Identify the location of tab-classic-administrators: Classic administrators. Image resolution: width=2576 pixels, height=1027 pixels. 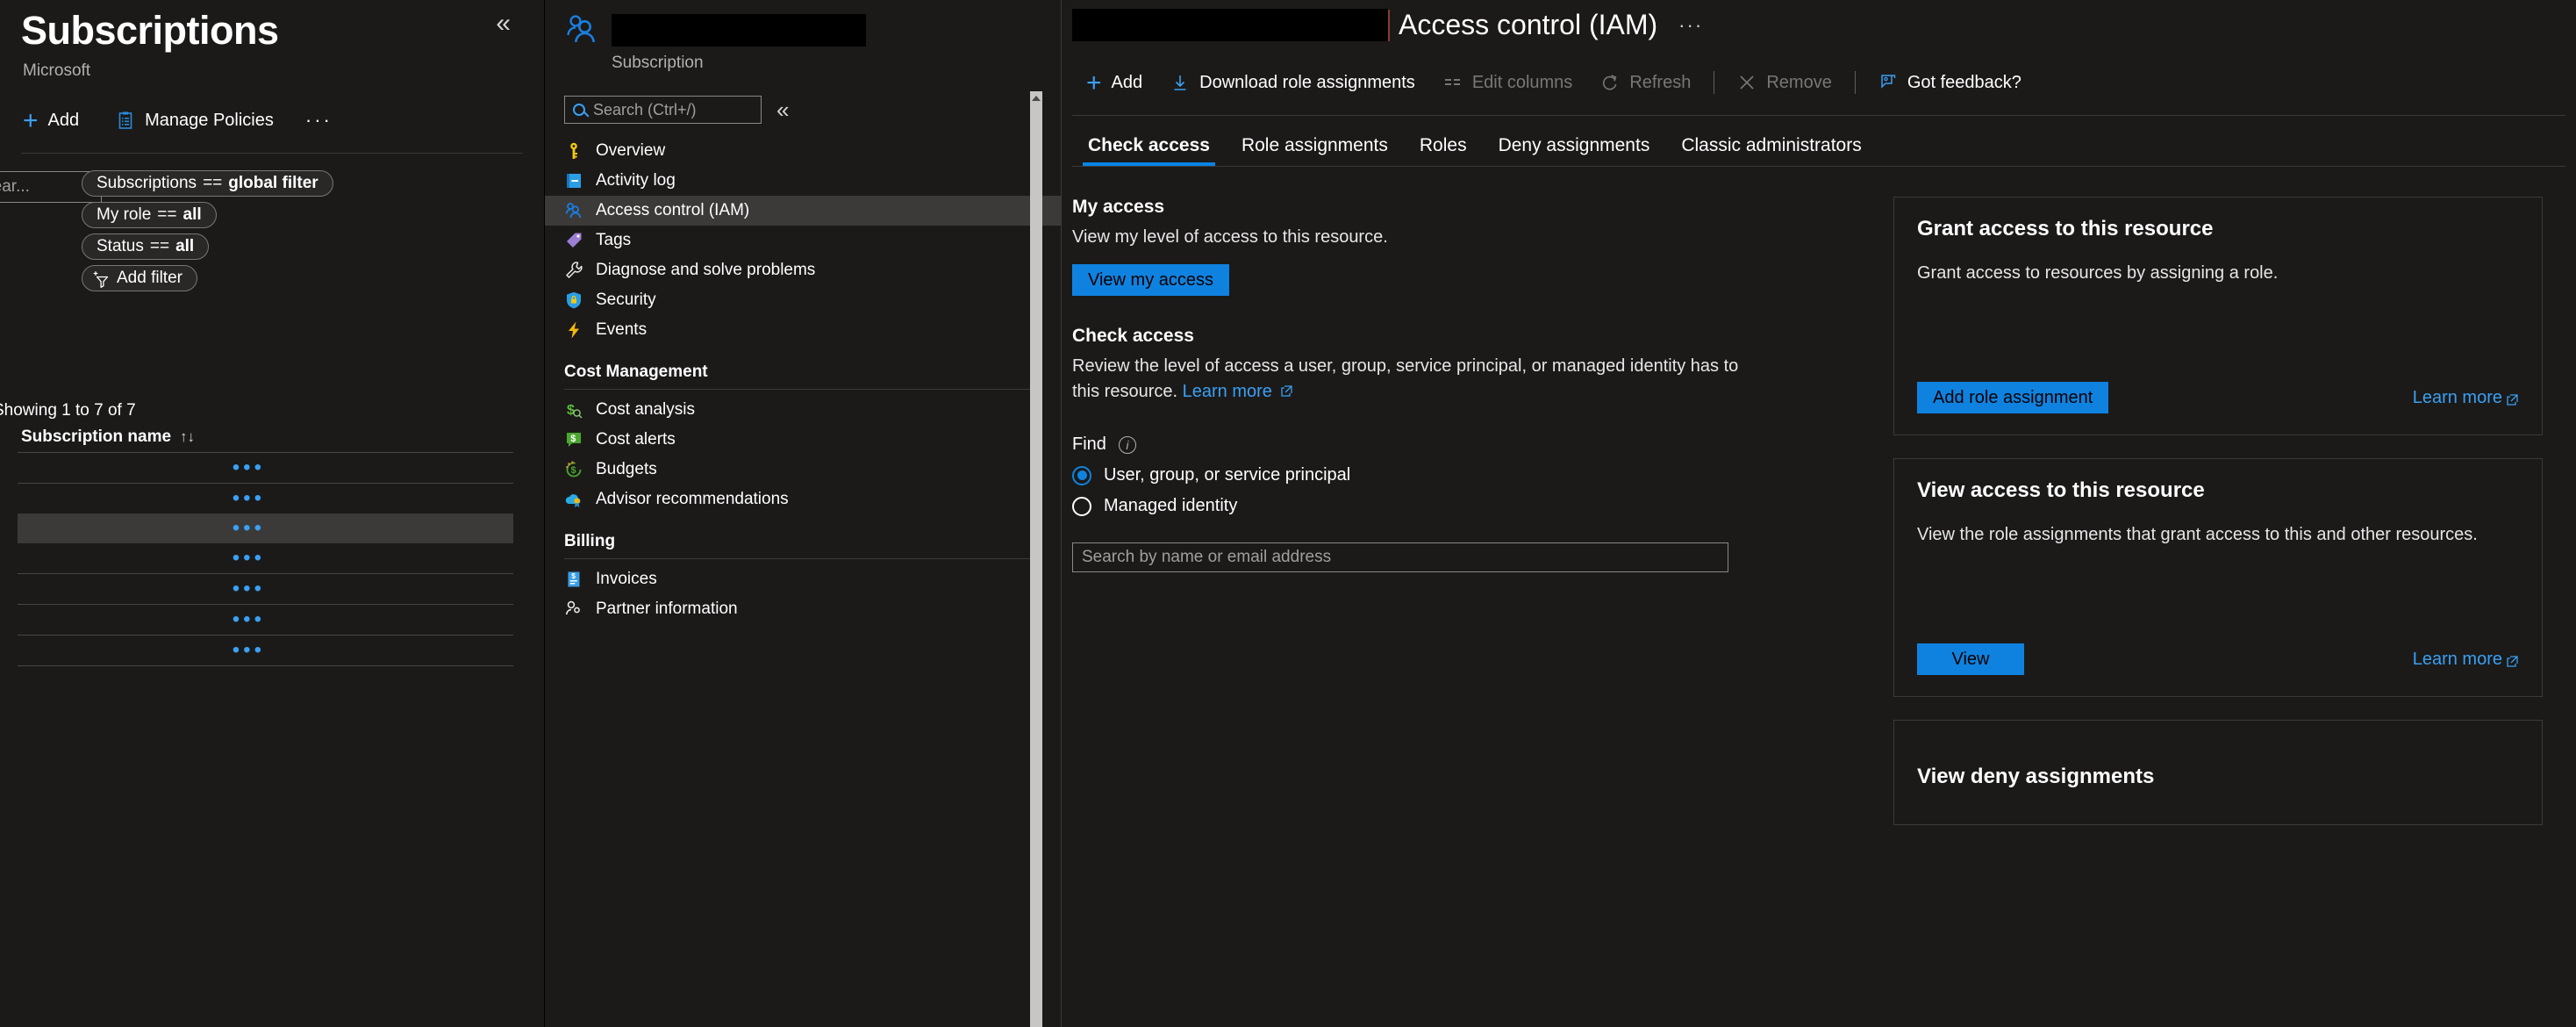
(1771, 151).